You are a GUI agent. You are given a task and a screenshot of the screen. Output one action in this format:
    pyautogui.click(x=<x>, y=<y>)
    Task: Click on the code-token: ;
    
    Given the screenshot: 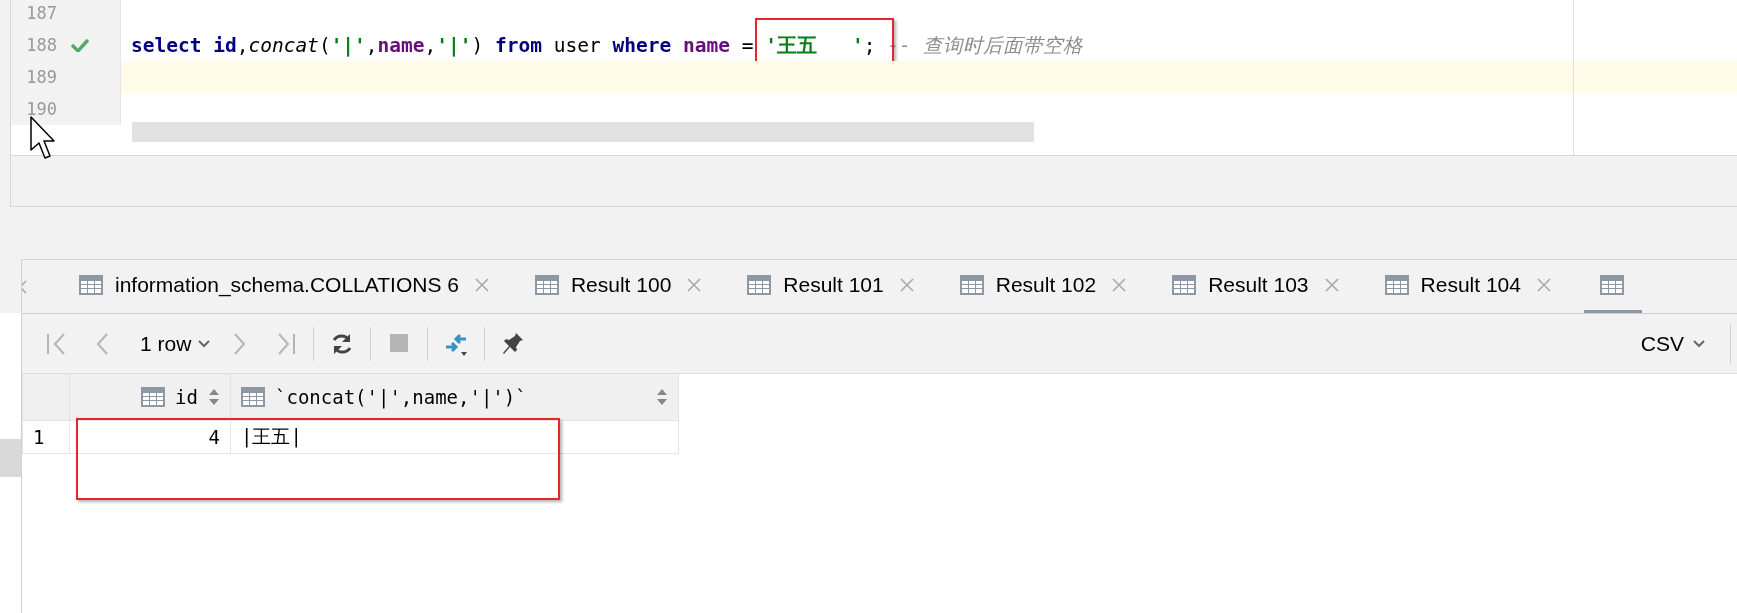 What is the action you would take?
    pyautogui.click(x=870, y=45)
    